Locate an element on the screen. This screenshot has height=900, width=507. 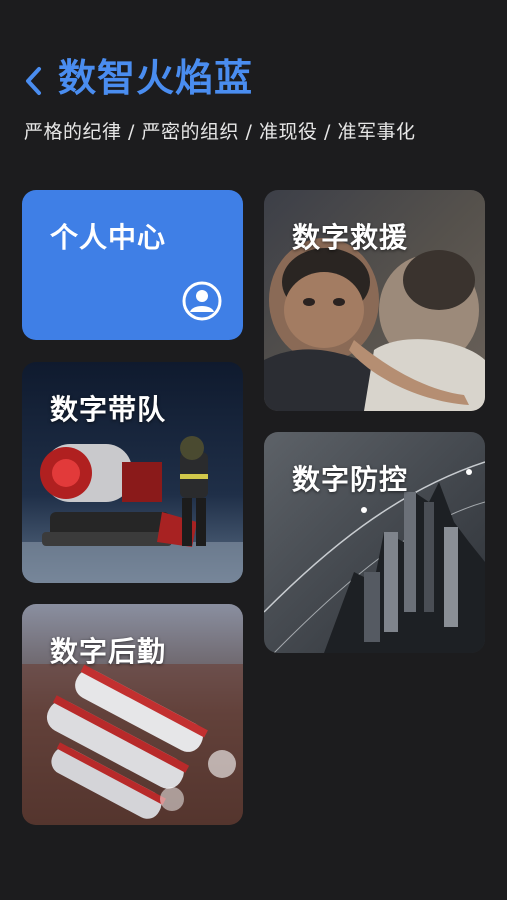
page-title: 数智火焰蓝 is located at coordinates (156, 78).